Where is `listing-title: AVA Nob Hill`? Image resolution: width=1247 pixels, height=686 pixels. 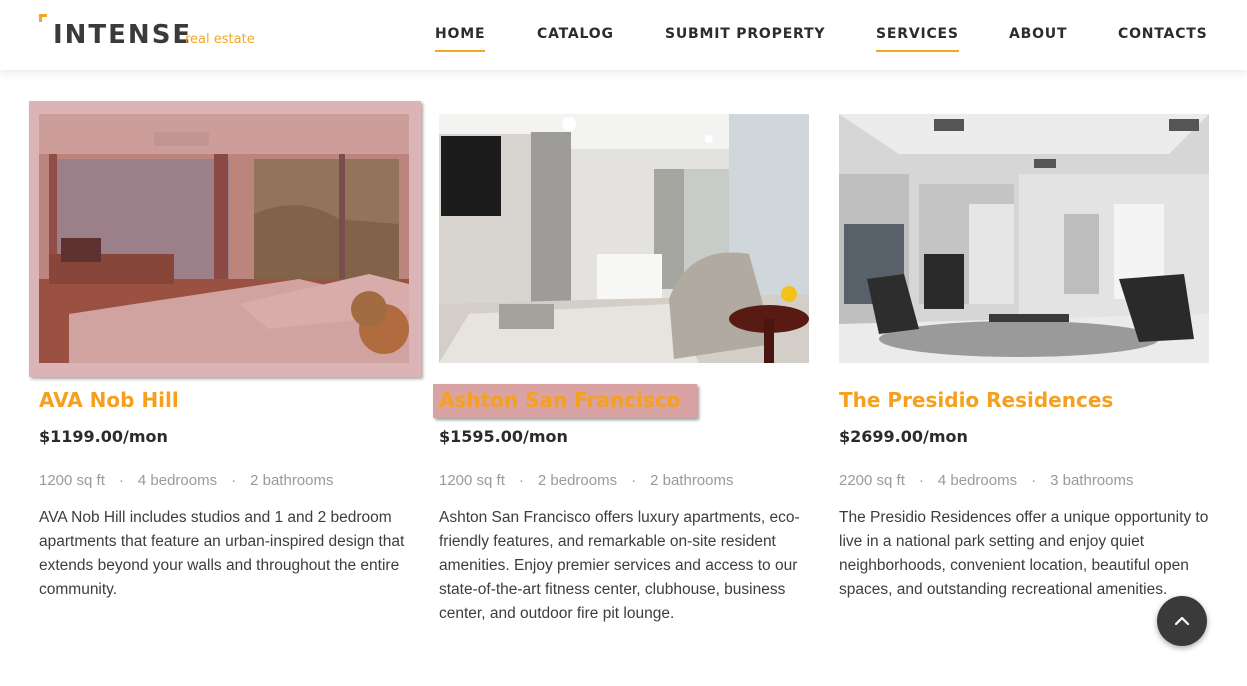 listing-title: AVA Nob Hill is located at coordinates (109, 400).